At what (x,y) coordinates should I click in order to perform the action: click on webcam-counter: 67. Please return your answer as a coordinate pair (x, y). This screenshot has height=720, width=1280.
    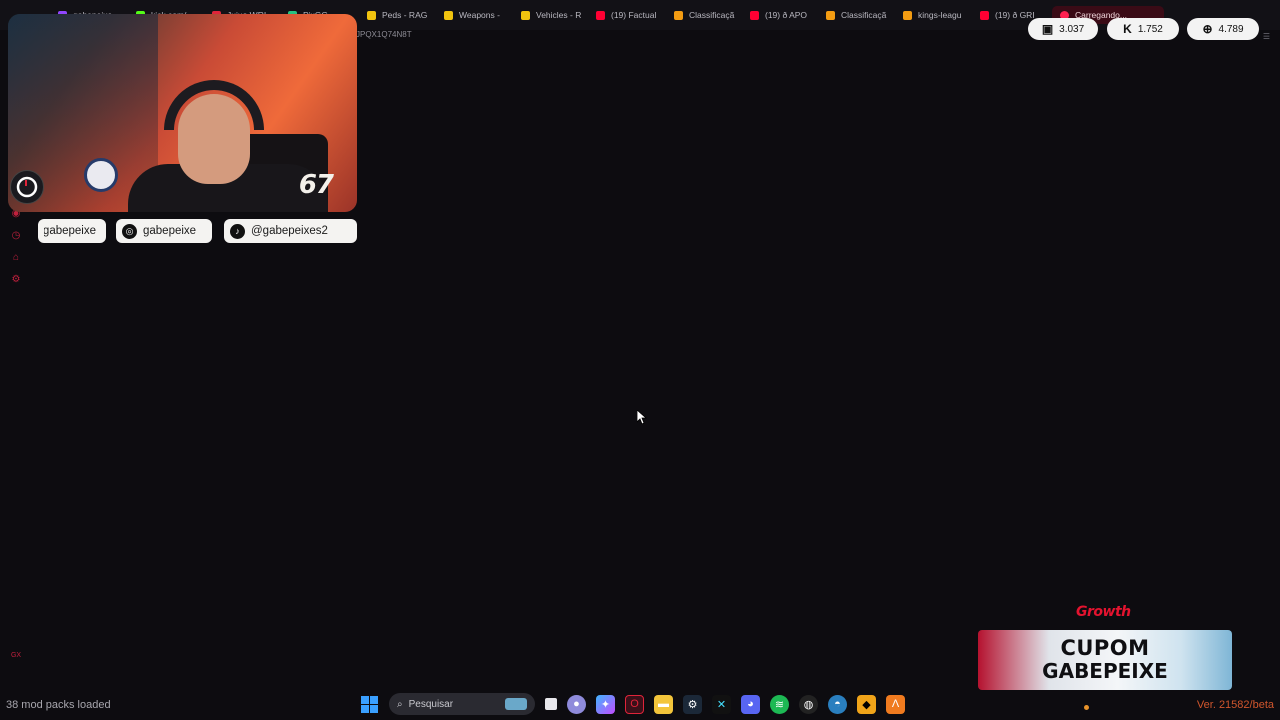
    Looking at the image, I should click on (316, 185).